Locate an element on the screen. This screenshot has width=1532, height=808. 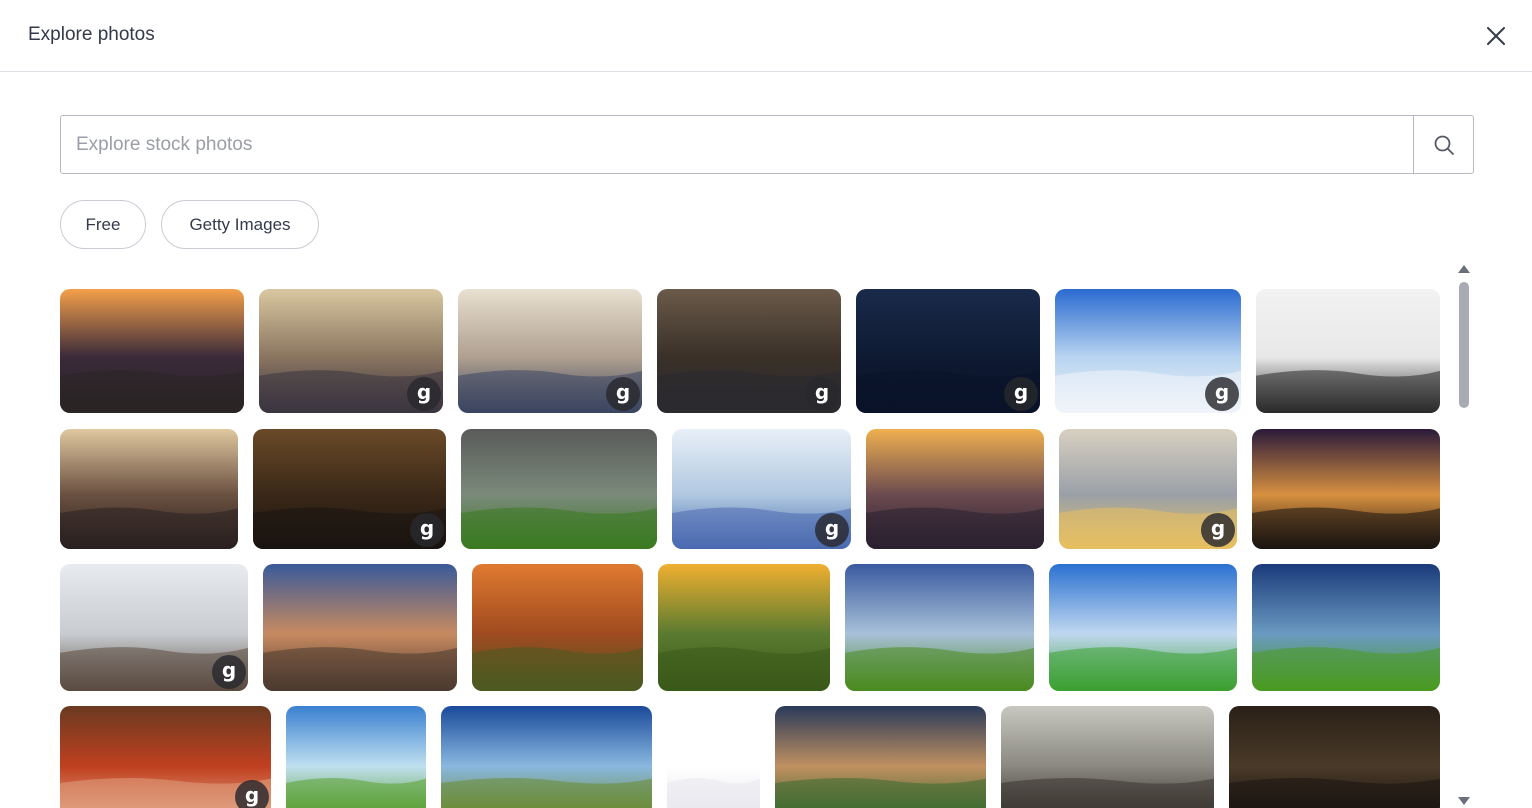
close-icon is located at coordinates (1496, 36).